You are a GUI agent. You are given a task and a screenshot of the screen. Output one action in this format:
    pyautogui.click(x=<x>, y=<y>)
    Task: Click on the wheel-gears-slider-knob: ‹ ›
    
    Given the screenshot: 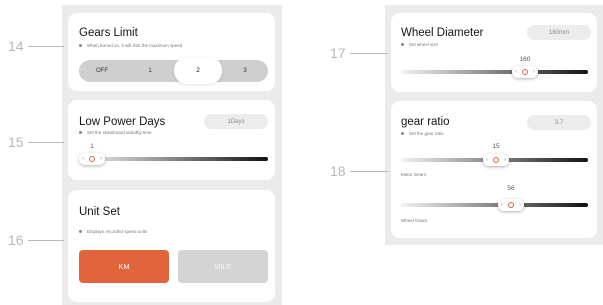 What is the action you would take?
    pyautogui.click(x=511, y=205)
    